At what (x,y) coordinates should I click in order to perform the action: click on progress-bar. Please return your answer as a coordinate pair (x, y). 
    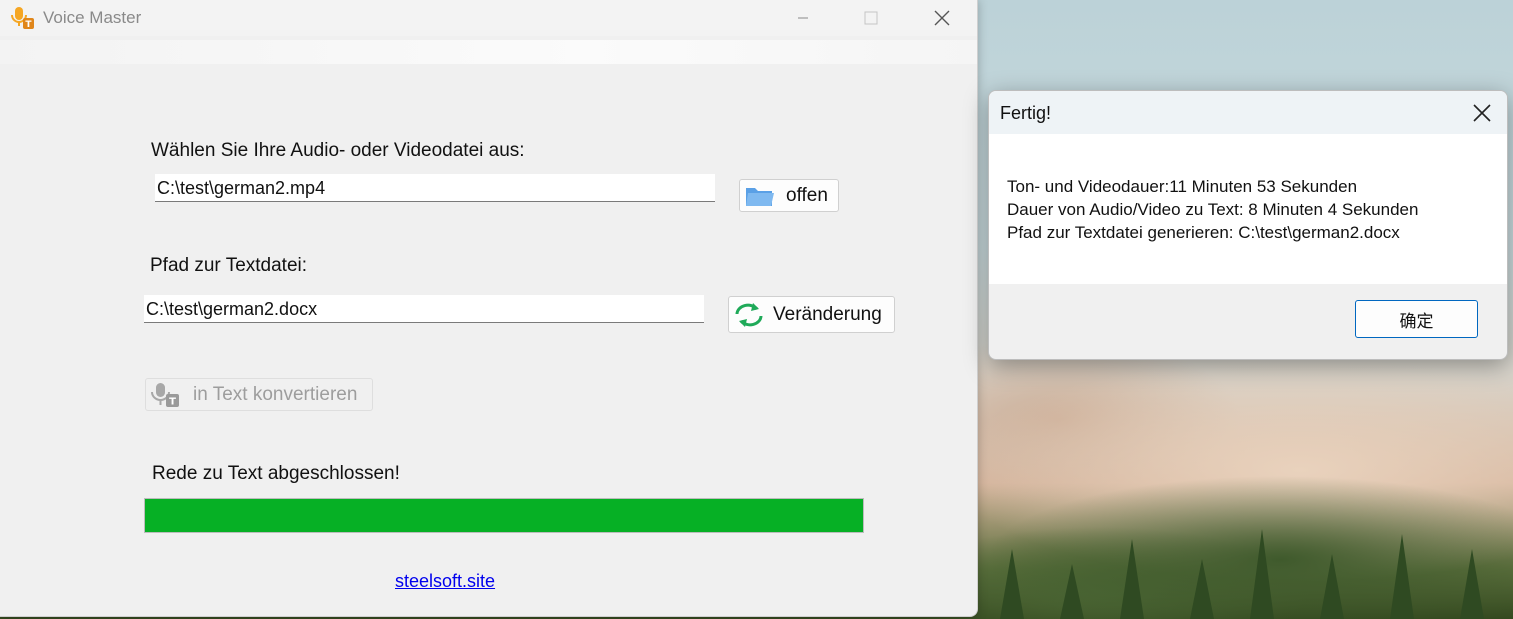
    Looking at the image, I should click on (504, 515).